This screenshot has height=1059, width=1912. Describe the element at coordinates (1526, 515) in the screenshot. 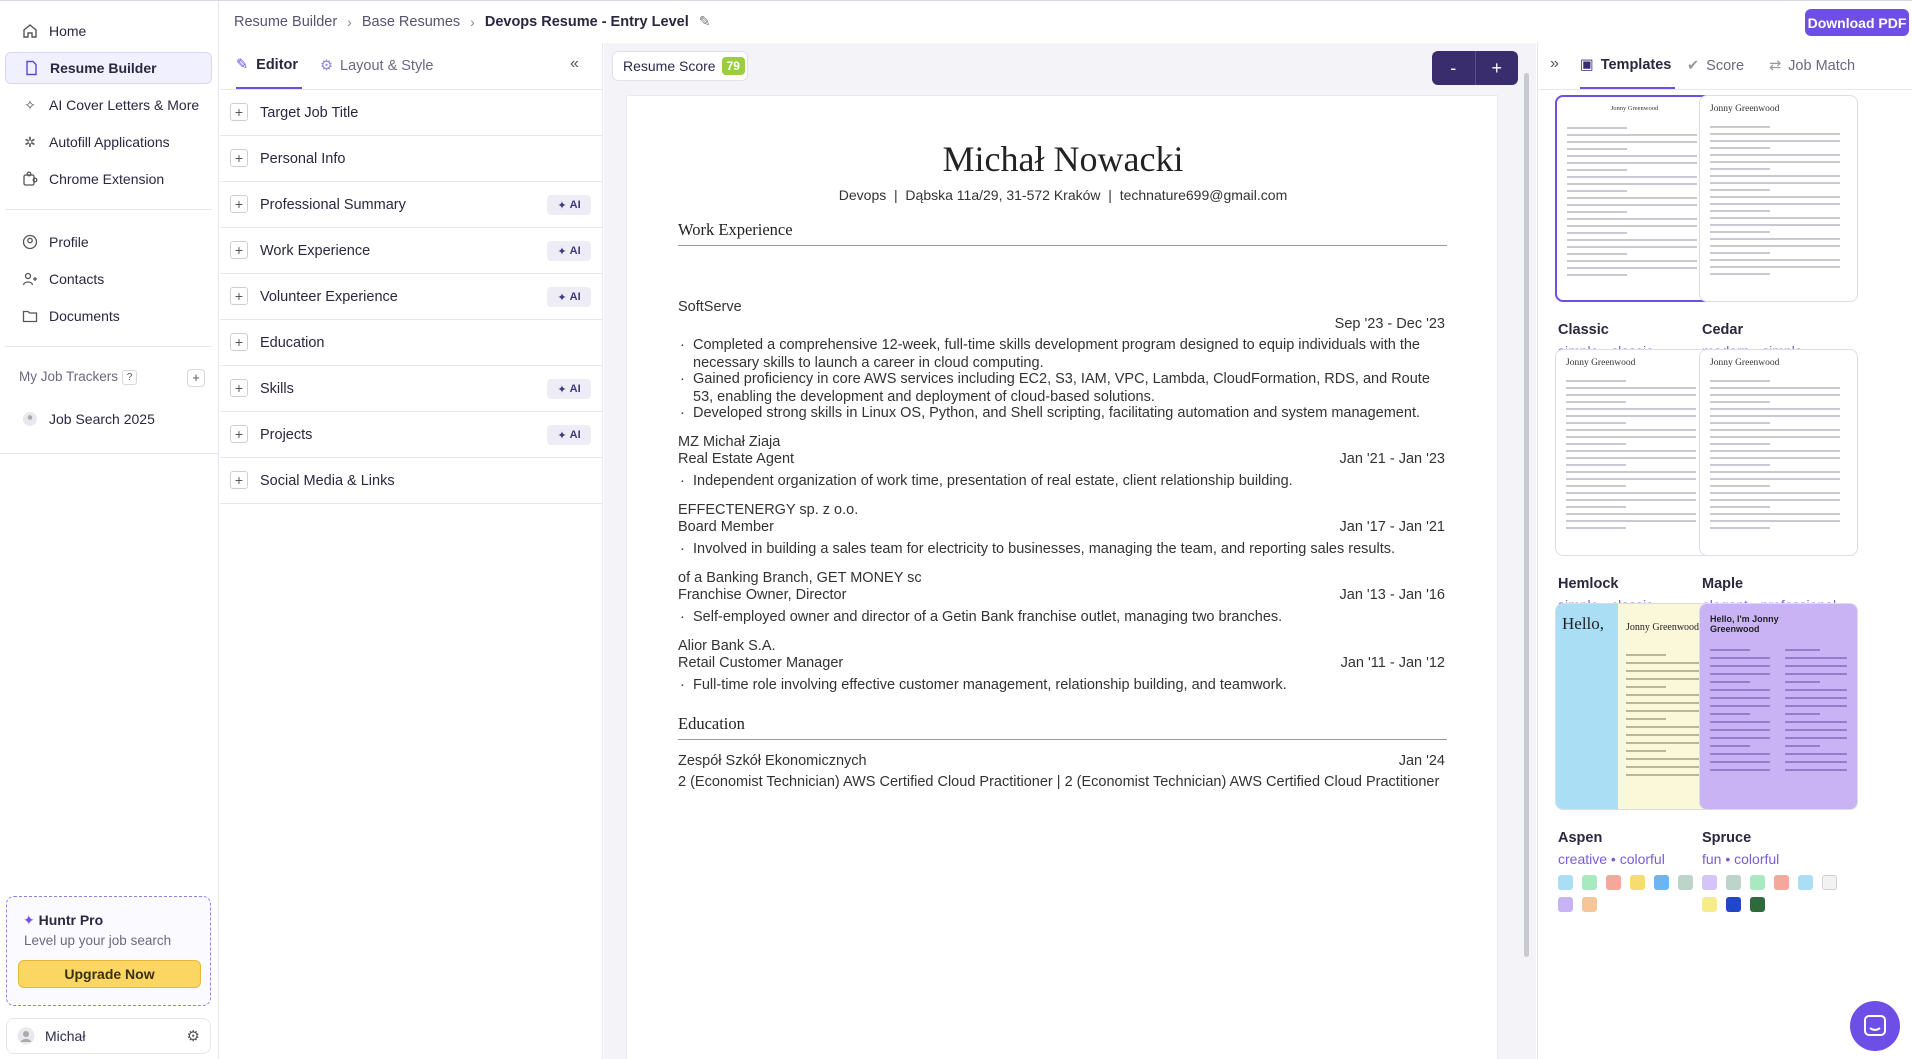

I see `scrollbar` at that location.